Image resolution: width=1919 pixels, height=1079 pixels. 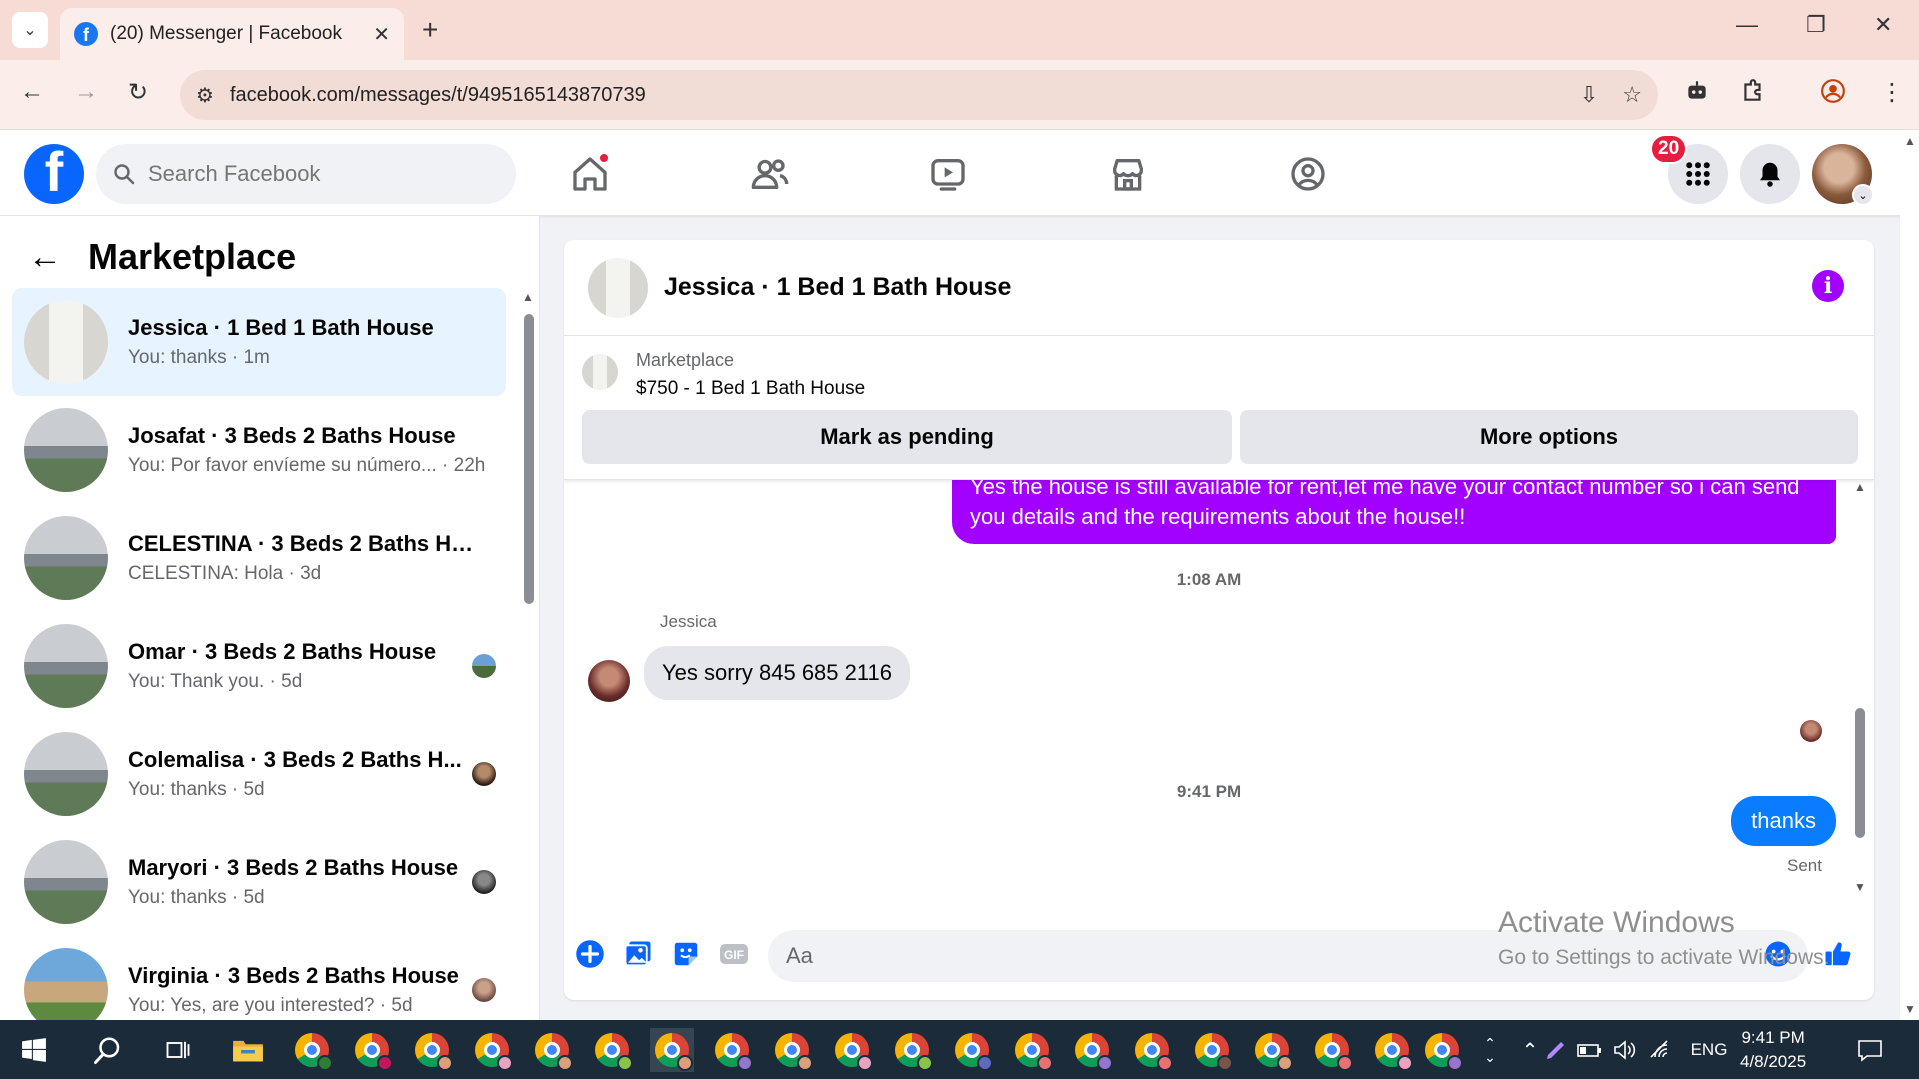 What do you see at coordinates (1860, 692) in the screenshot?
I see `chat-scrollbar: ▲ ▼` at bounding box center [1860, 692].